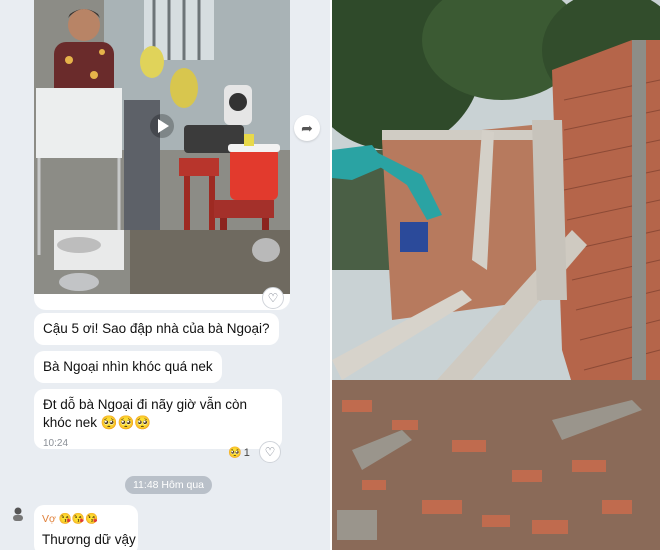 The image size is (660, 550). I want to click on message-text: Thương dữ vậy, so click(89, 539).